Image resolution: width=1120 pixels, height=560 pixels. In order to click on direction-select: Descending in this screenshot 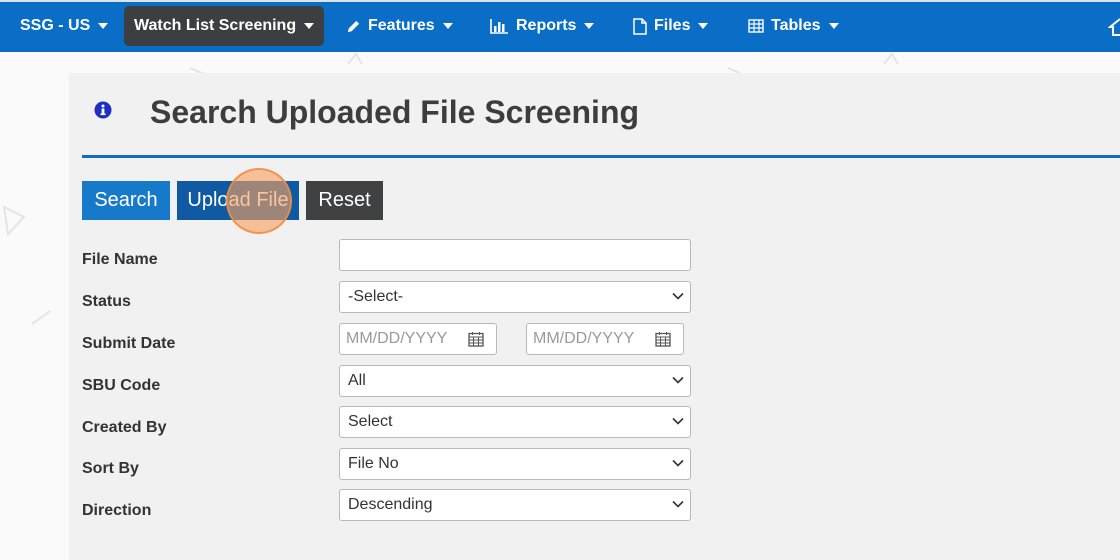, I will do `click(515, 505)`.